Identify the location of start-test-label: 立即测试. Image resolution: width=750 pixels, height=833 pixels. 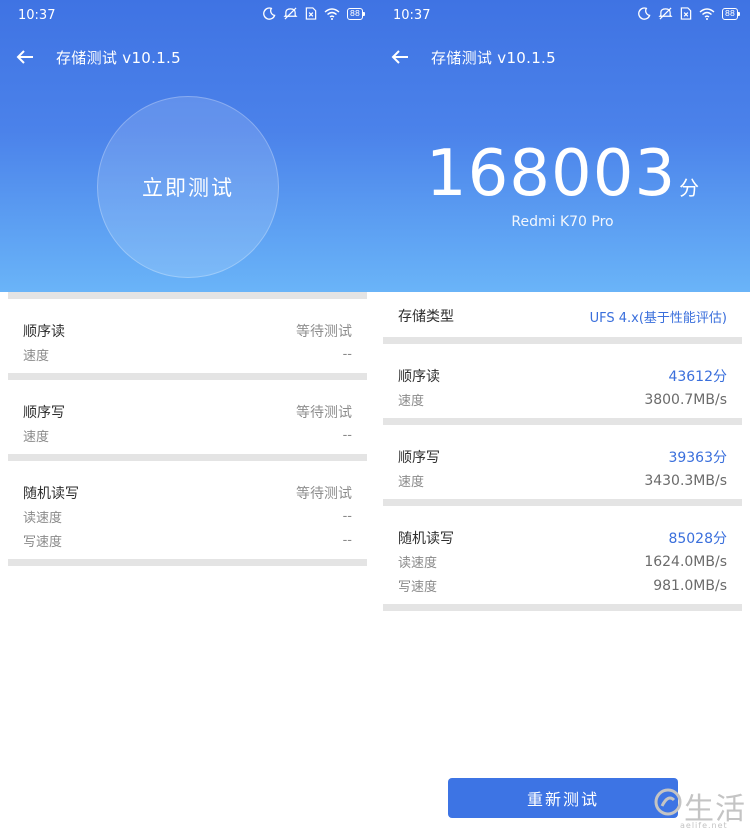
(188, 188).